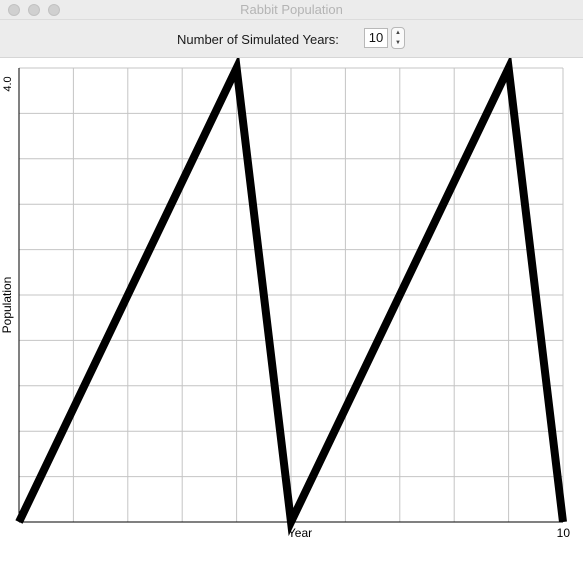 This screenshot has width=583, height=582. Describe the element at coordinates (376, 38) in the screenshot. I see `simulated-years-input: 10` at that location.